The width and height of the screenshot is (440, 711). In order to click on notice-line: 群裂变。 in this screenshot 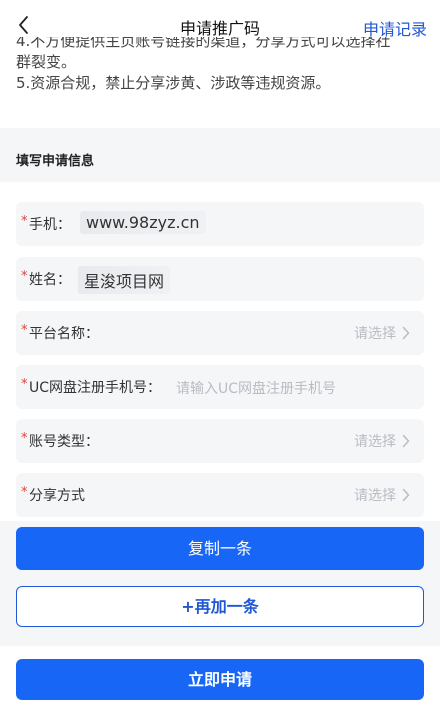, I will do `click(46, 62)`.